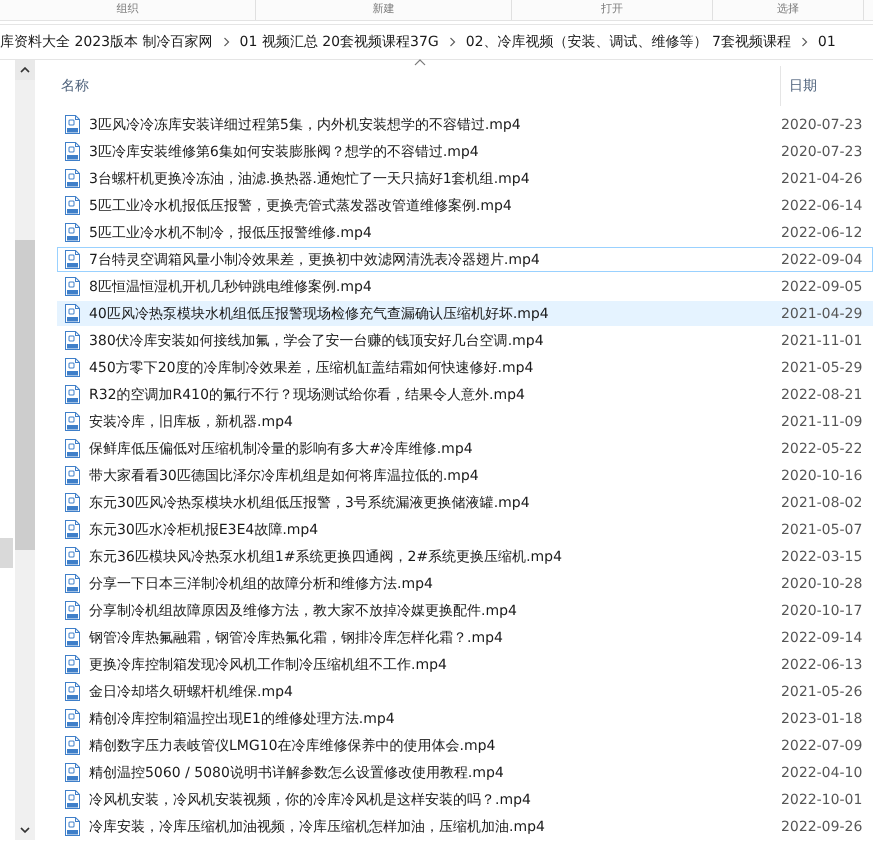  I want to click on file-row: 8匹恒温恒湿机开机几秒钟跳电维修案例.mp4 2022-09-05, so click(465, 286).